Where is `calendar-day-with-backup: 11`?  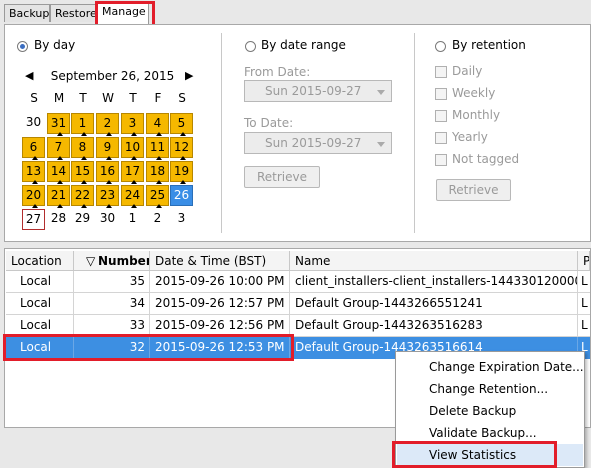 calendar-day-with-backup: 11 is located at coordinates (157, 148).